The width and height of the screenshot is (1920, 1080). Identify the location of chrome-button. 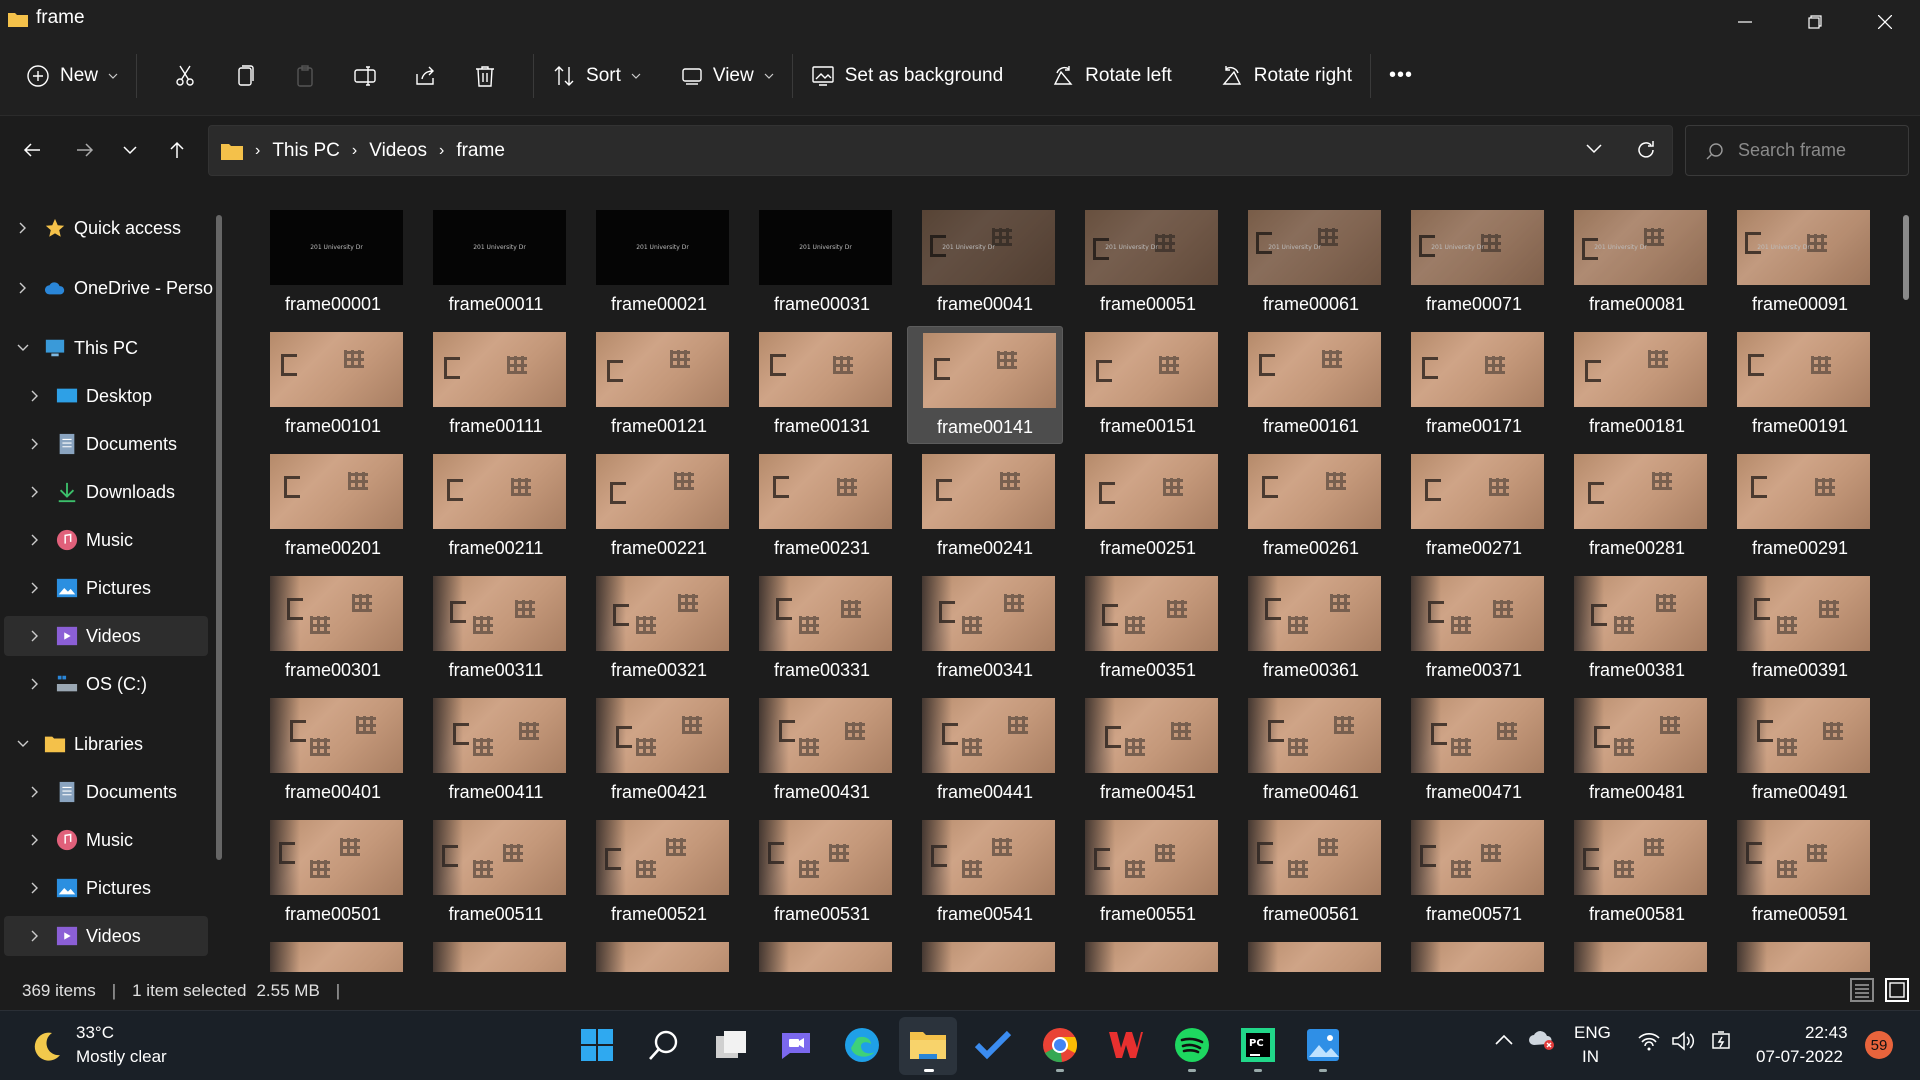
(1060, 1045).